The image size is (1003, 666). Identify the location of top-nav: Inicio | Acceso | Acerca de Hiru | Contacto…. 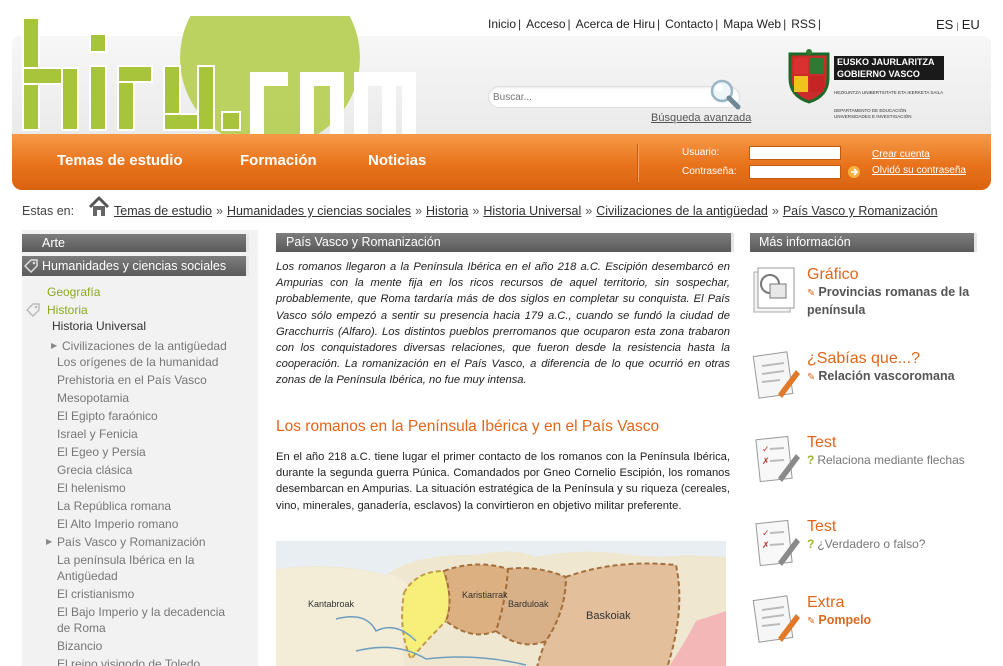
(657, 24).